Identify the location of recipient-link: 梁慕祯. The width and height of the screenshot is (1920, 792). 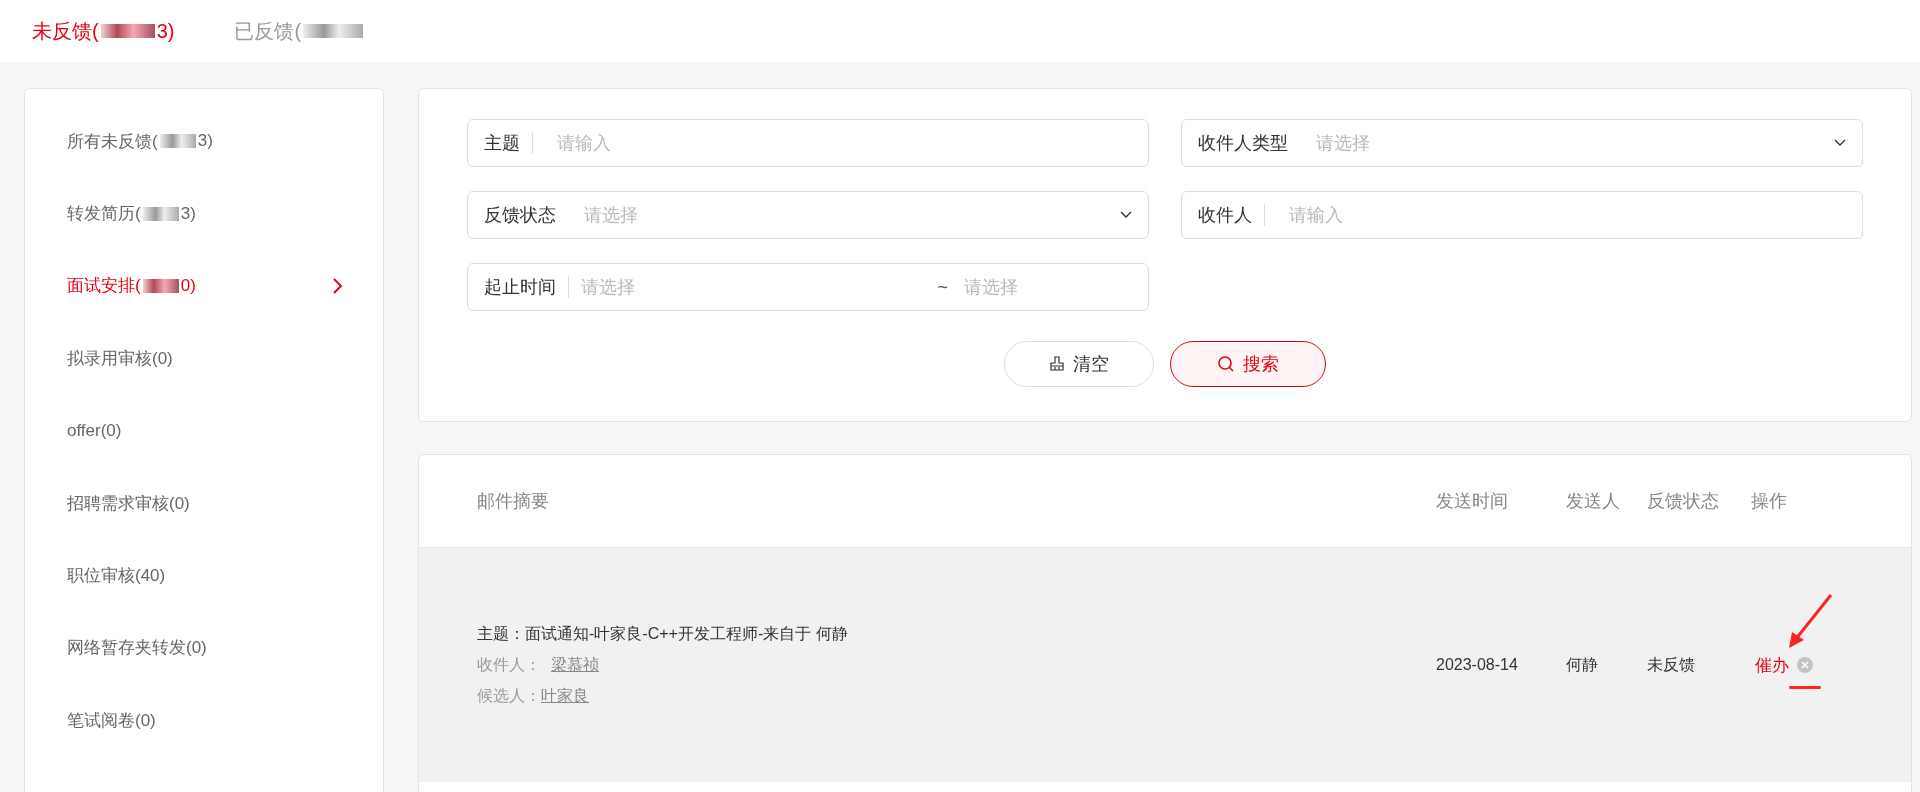
(575, 665).